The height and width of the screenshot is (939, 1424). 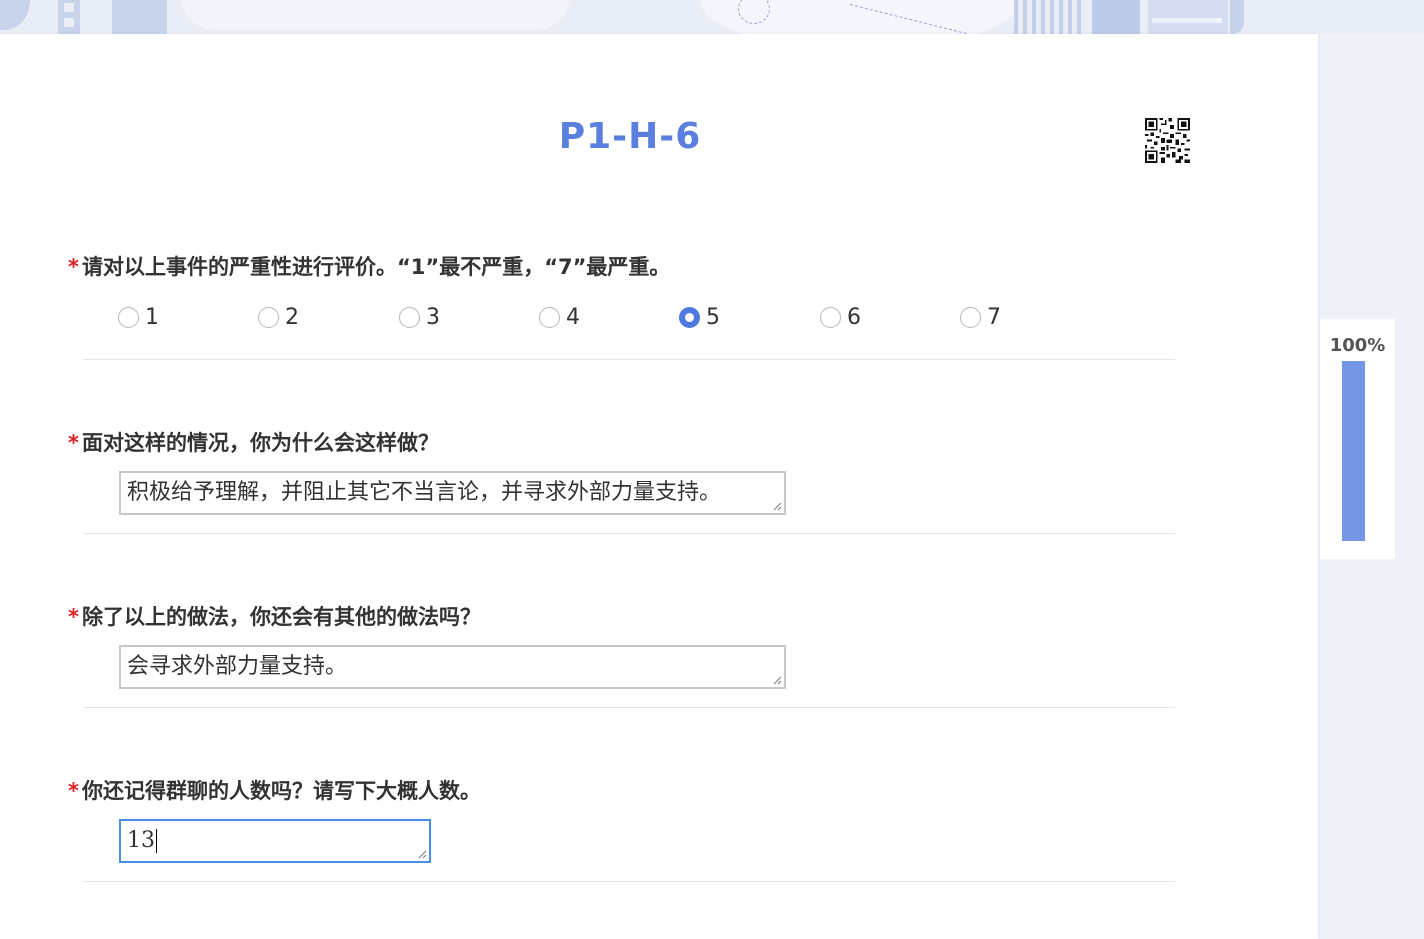 I want to click on textarea-value: 积极给予理解，并阻止其它不当言论，并寻求外部力量支持。, so click(x=424, y=492).